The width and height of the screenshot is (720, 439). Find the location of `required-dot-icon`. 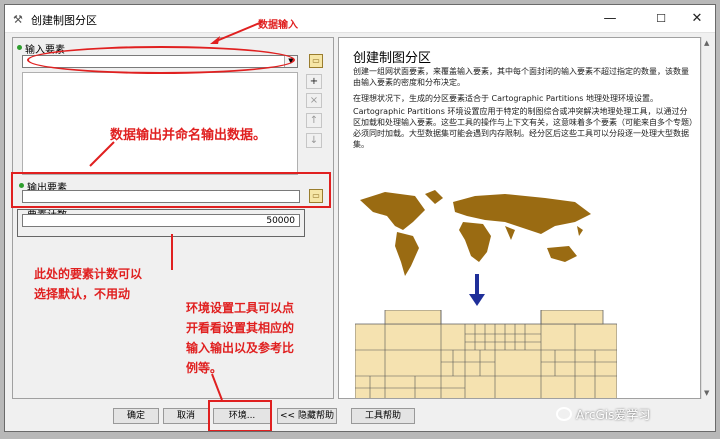

required-dot-icon is located at coordinates (19, 47).